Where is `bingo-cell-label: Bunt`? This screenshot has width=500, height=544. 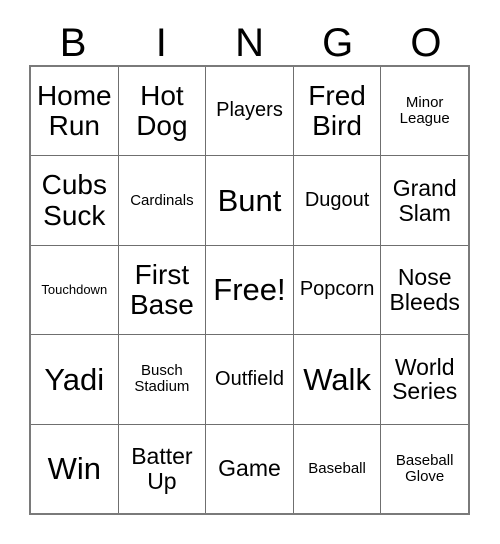 bingo-cell-label: Bunt is located at coordinates (249, 200).